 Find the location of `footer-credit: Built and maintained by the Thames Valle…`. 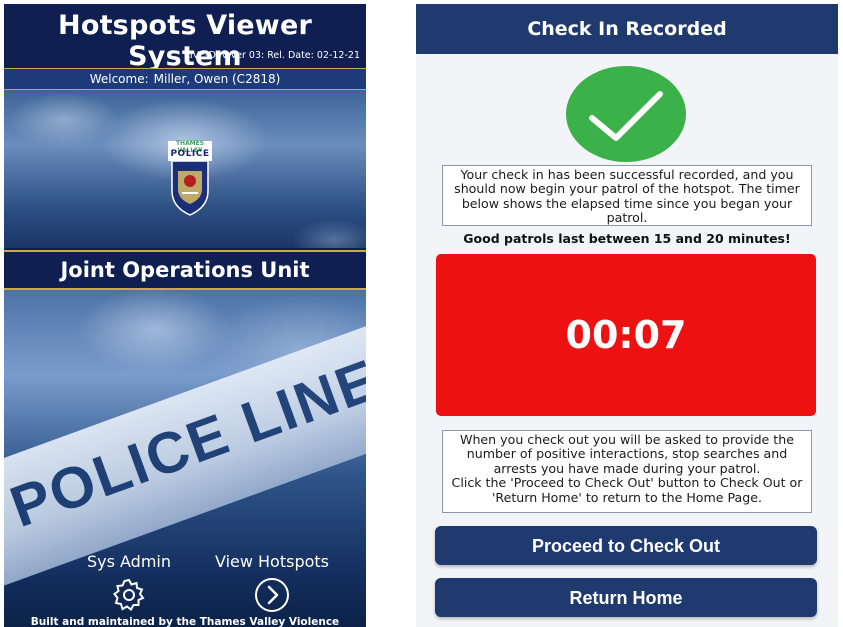

footer-credit: Built and maintained by the Thames Valle… is located at coordinates (185, 621).